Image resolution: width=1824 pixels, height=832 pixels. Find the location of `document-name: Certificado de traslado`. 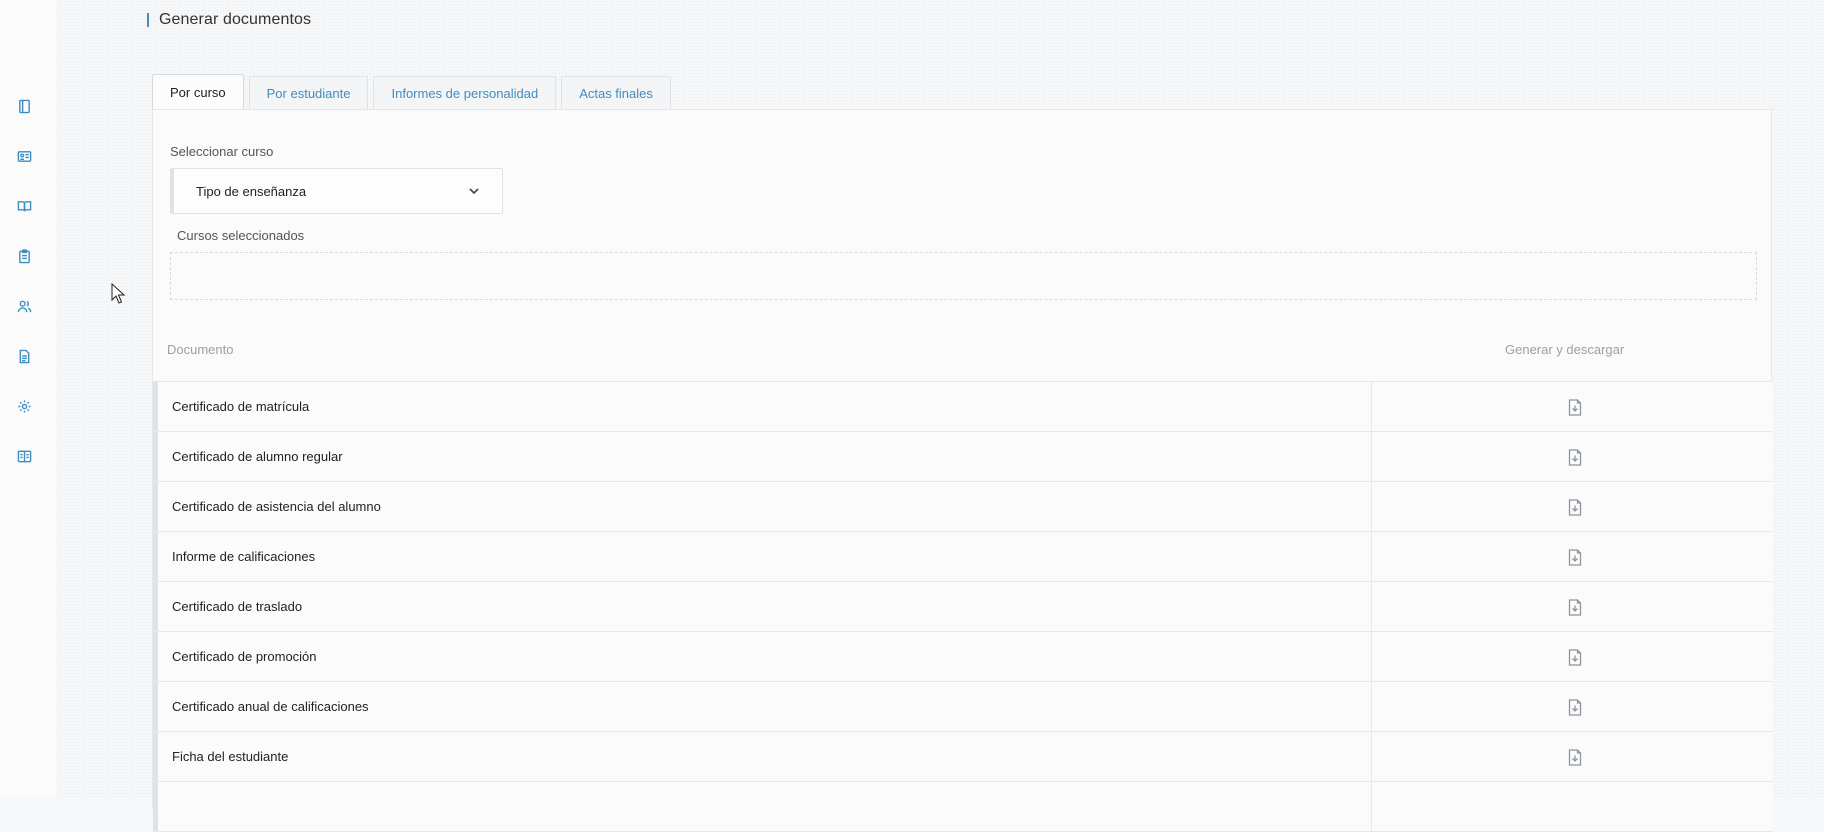

document-name: Certificado de traslado is located at coordinates (237, 606).